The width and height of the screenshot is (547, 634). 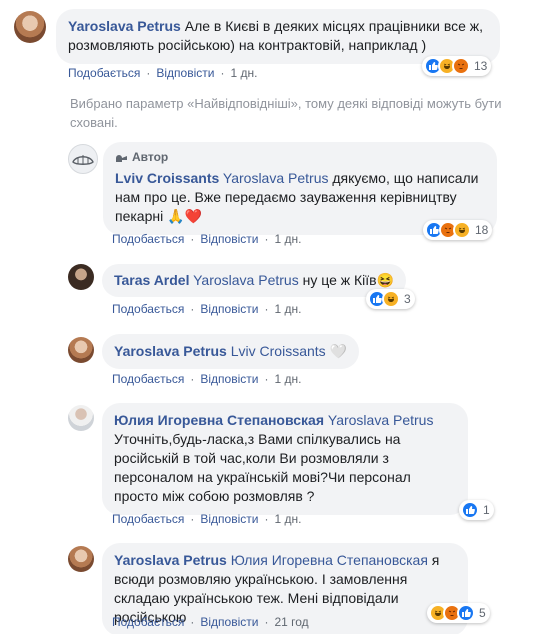 I want to click on reaction-count: 18, so click(x=482, y=230).